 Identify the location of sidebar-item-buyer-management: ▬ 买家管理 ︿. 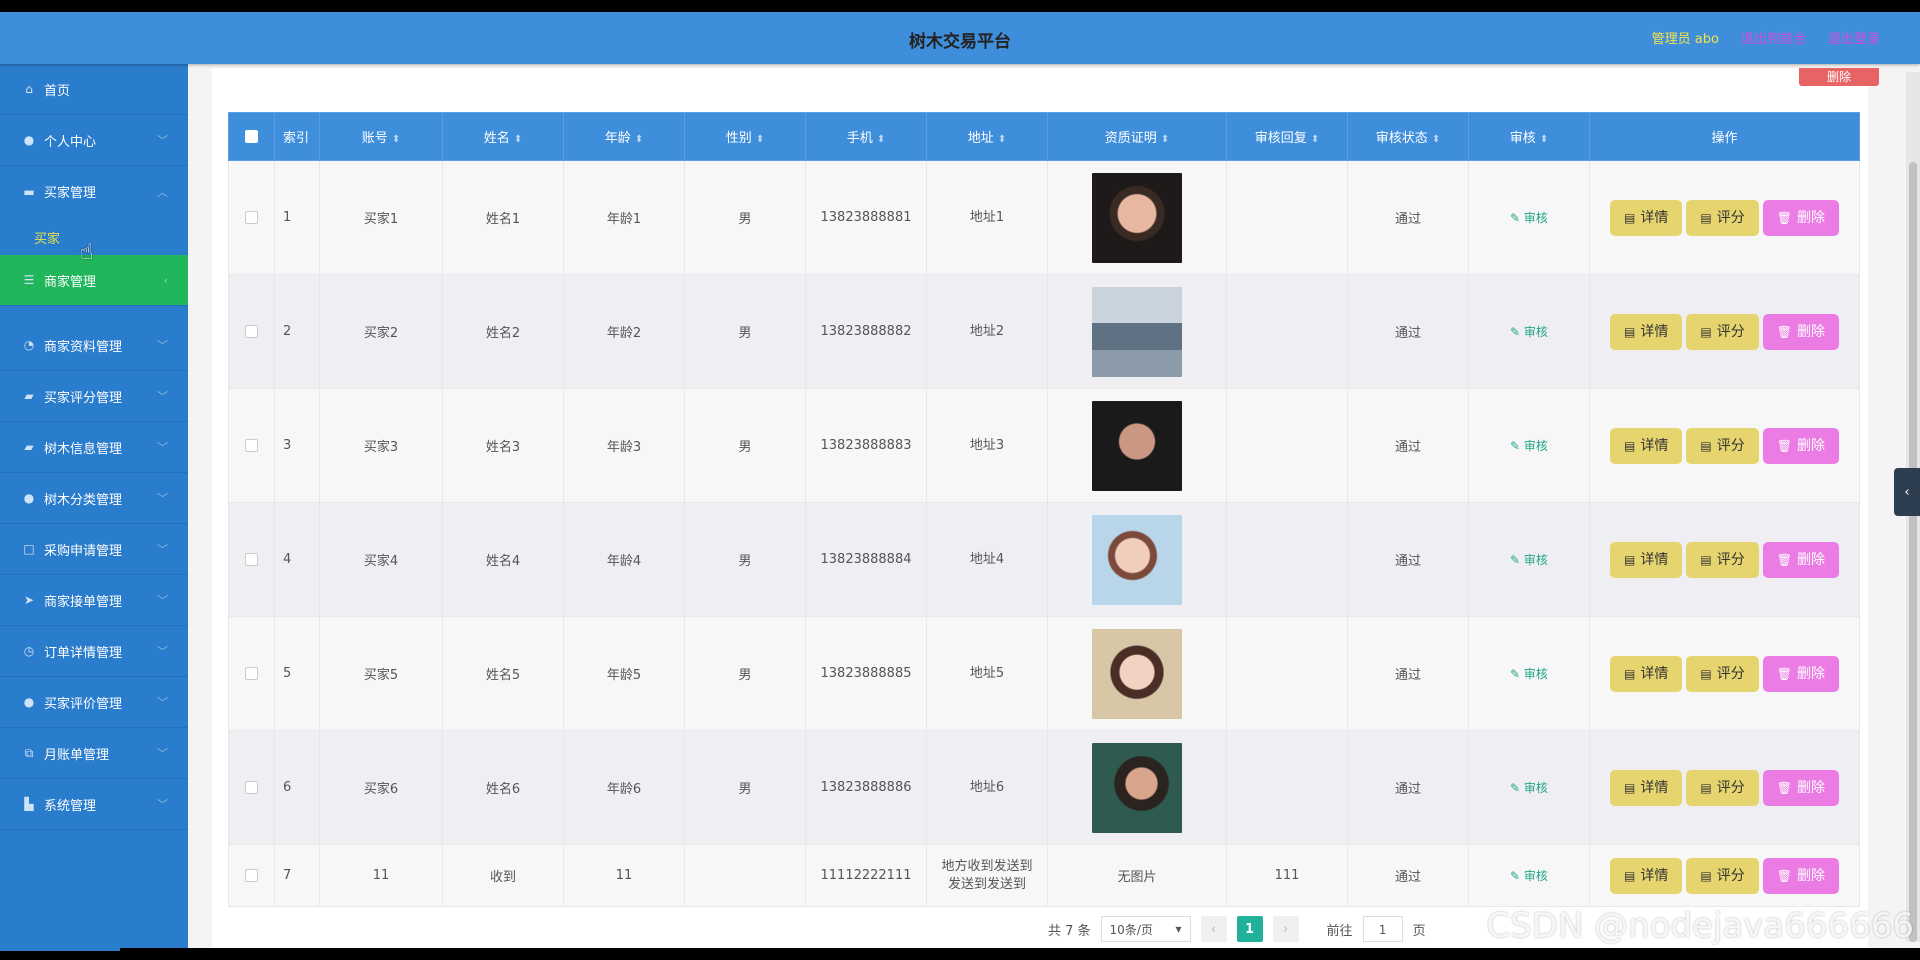
(94, 191).